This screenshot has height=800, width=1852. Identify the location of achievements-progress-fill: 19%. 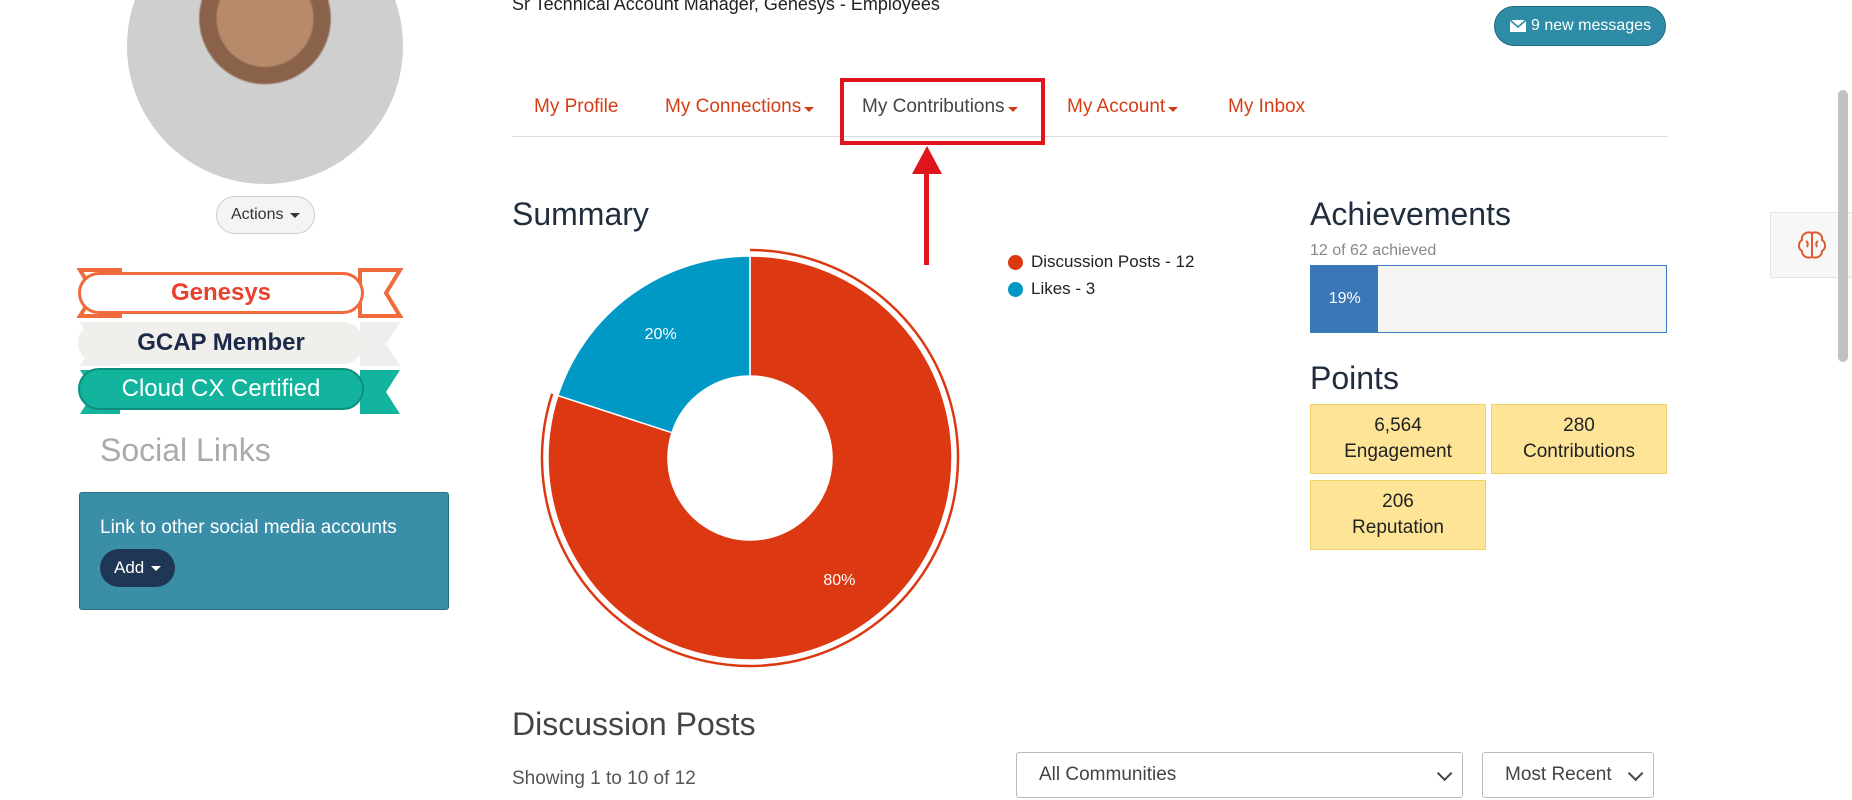
(1345, 299).